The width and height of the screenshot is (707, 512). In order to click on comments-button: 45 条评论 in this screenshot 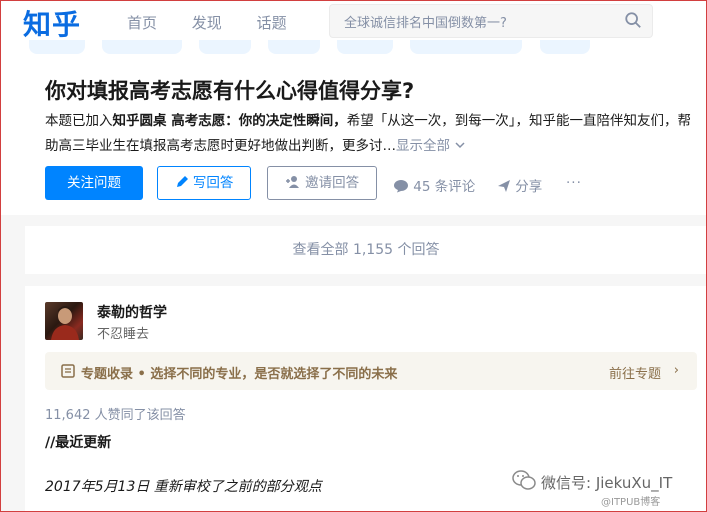, I will do `click(434, 185)`.